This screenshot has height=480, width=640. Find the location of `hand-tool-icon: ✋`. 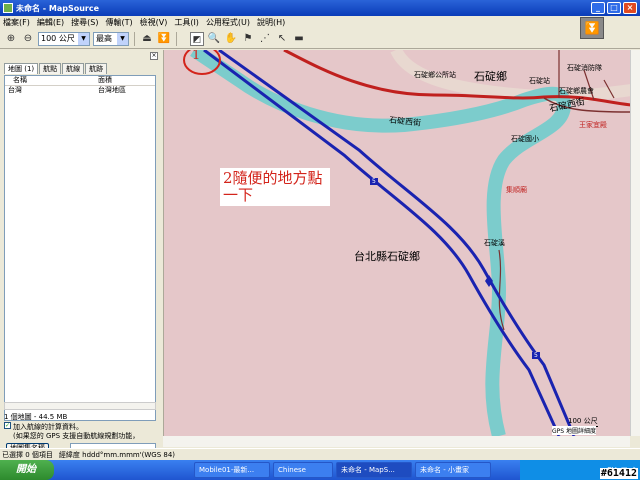

hand-tool-icon: ✋ is located at coordinates (231, 39).